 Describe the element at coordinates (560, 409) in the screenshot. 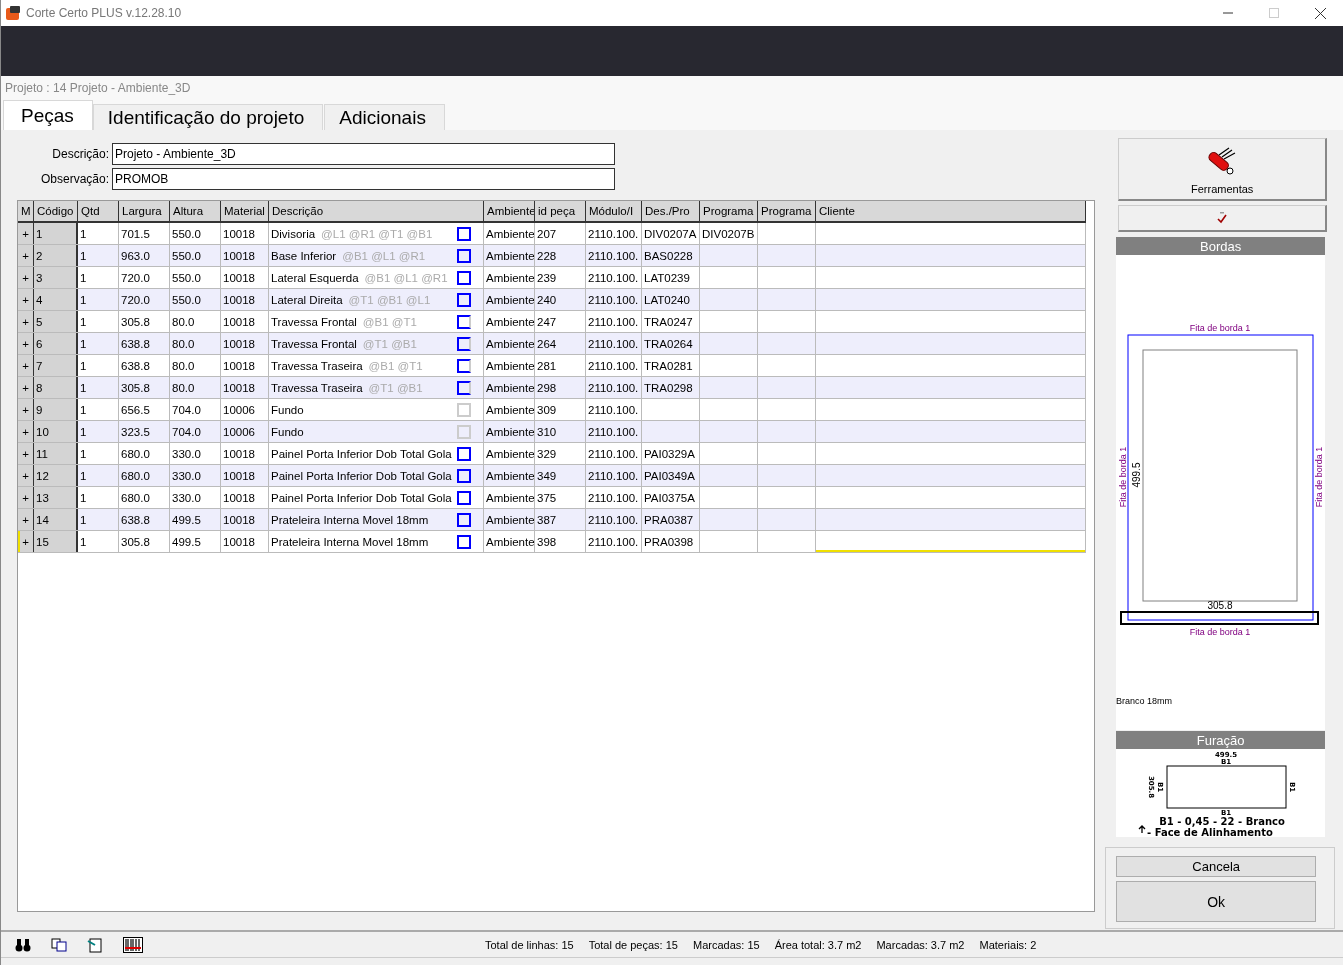

I see `table-cell: 309` at that location.